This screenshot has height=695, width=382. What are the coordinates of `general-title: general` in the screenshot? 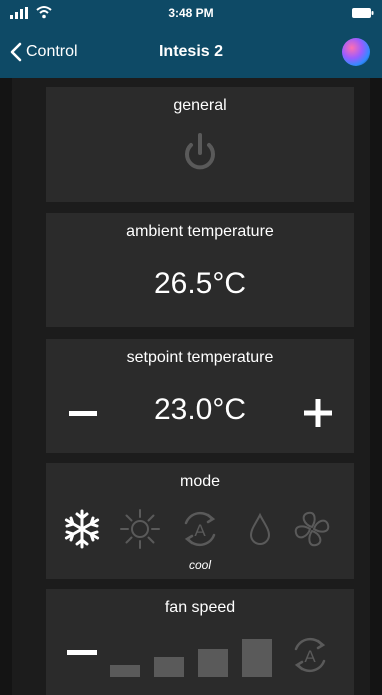 It's located at (200, 105).